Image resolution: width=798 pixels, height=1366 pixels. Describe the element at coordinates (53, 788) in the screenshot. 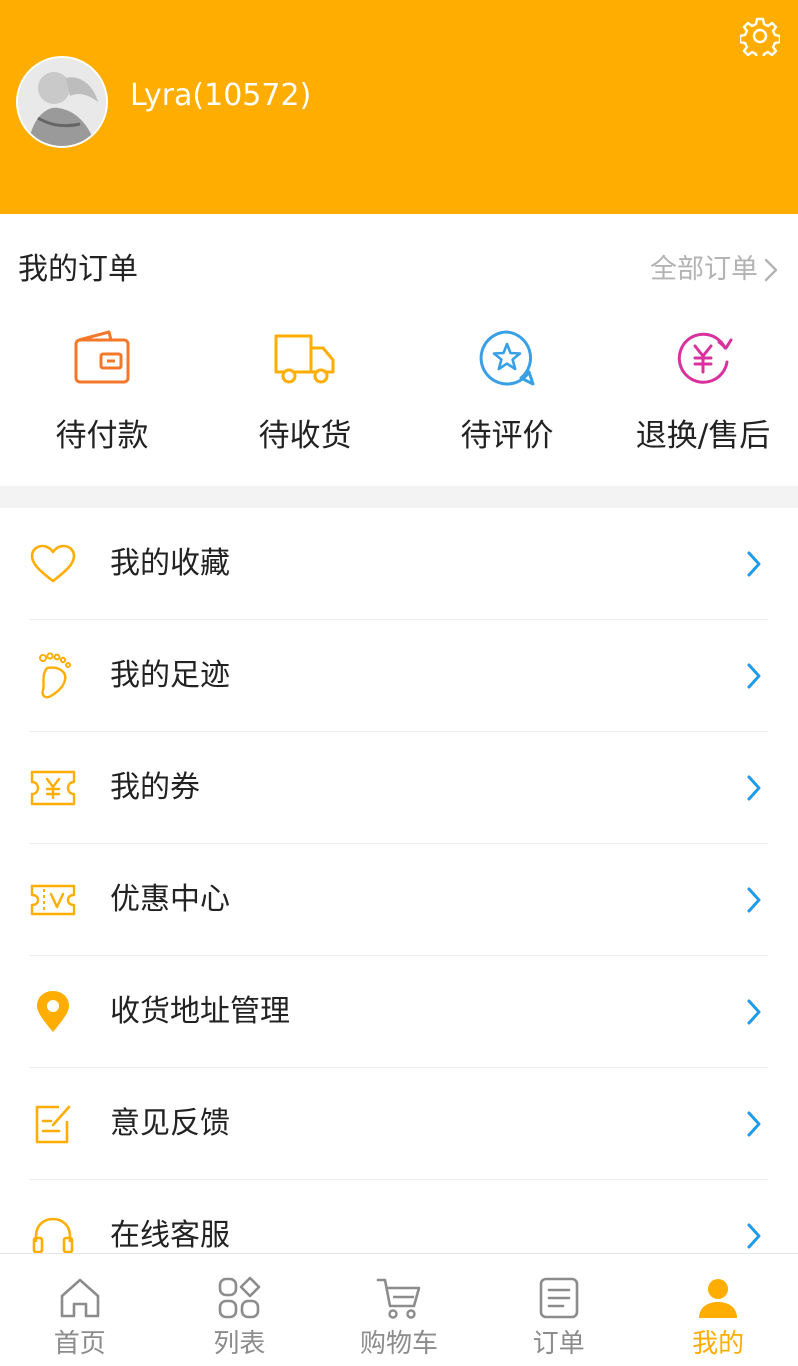

I see `coupon-icon` at that location.